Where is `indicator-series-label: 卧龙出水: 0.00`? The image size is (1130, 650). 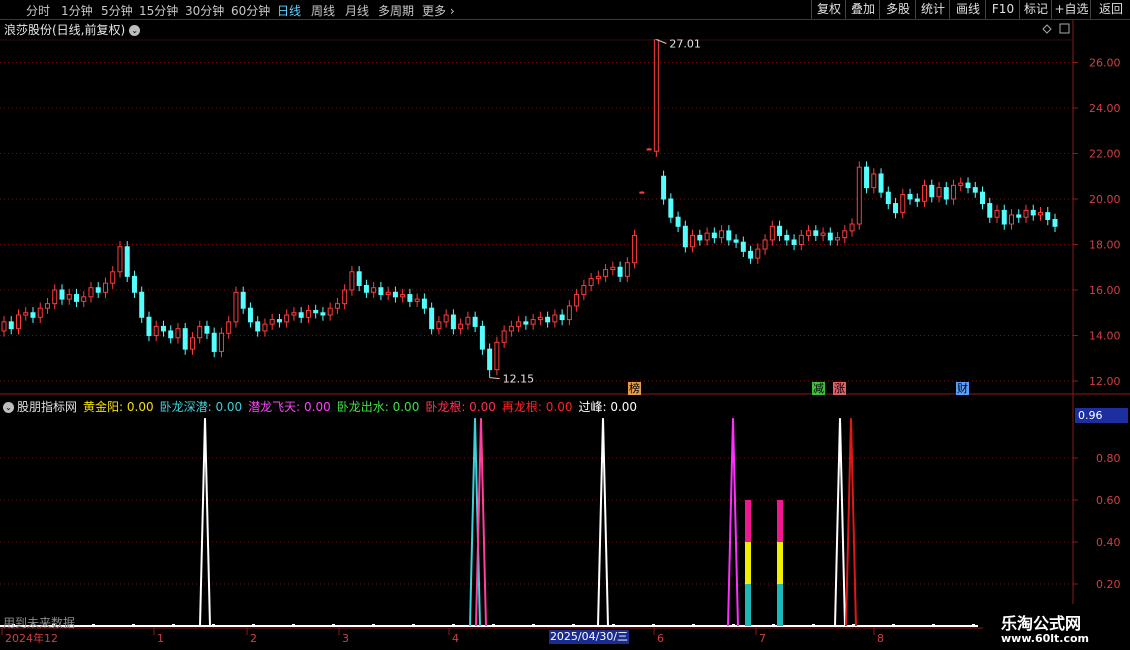
indicator-series-label: 卧龙出水: 0.00 is located at coordinates (378, 407).